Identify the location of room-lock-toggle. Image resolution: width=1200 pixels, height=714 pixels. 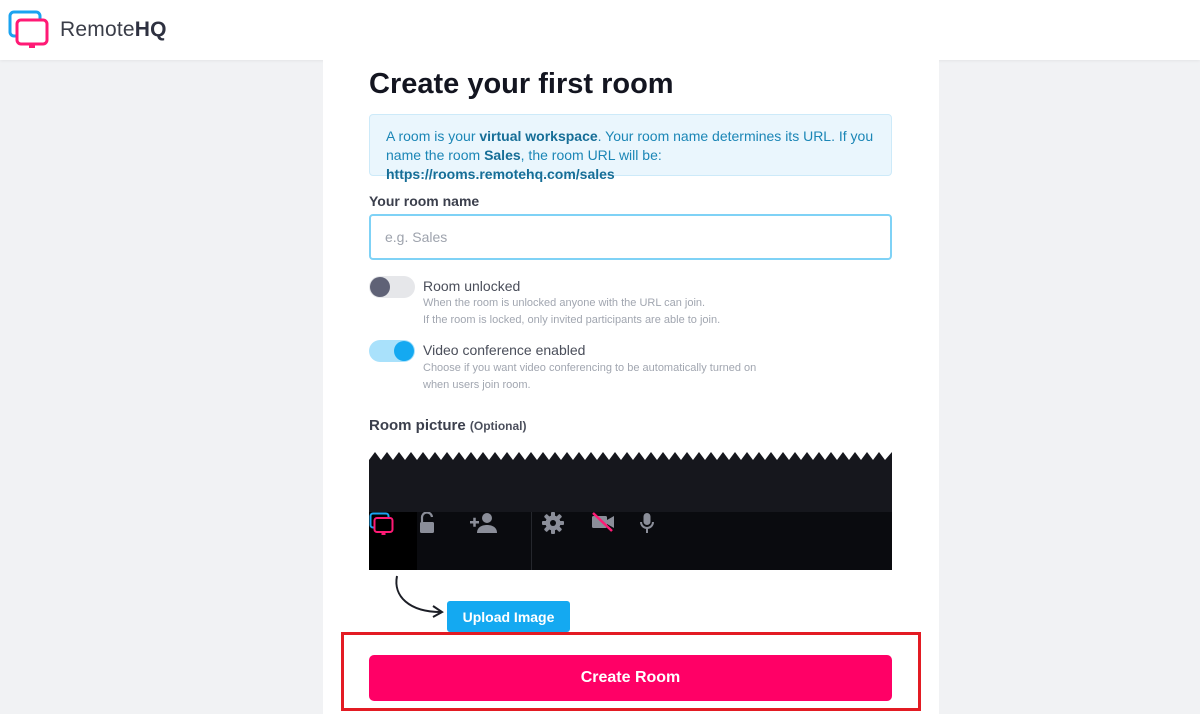
(392, 287).